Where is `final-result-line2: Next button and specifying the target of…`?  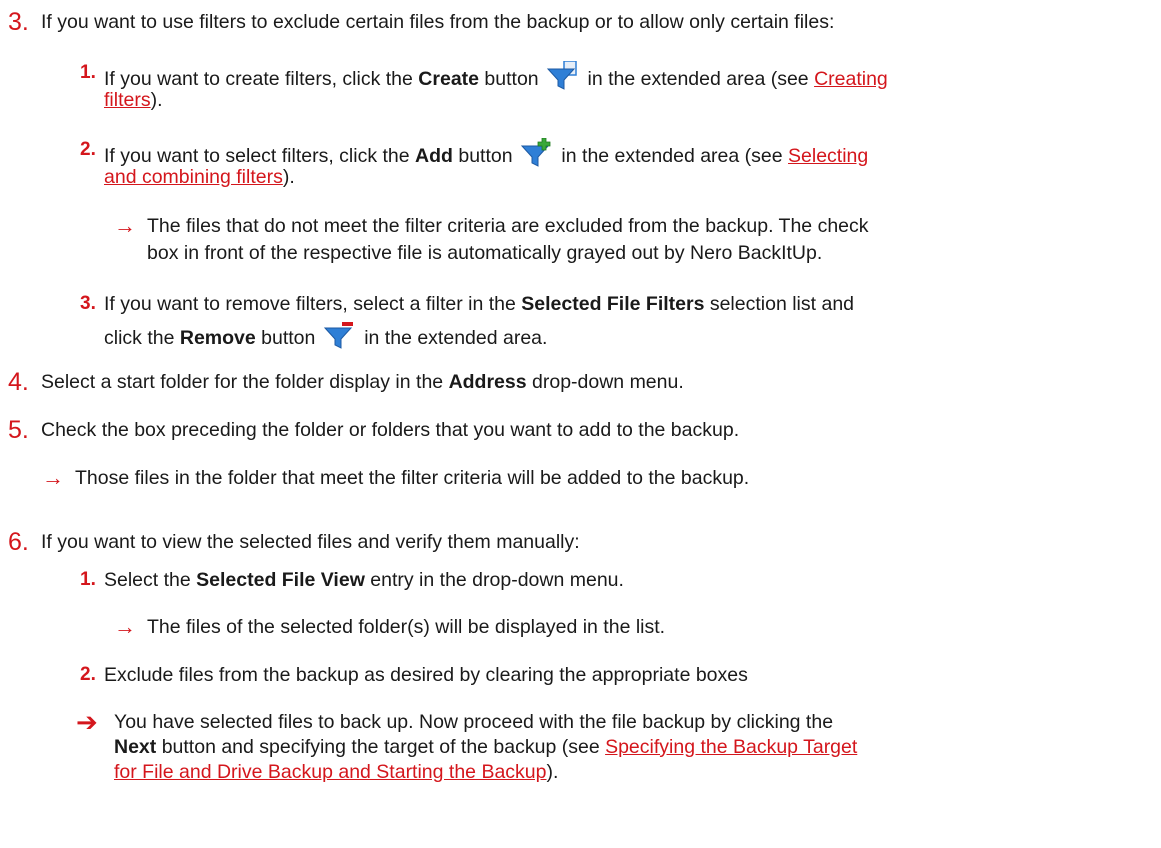
final-result-line2: Next button and specifying the target of… is located at coordinates (486, 747).